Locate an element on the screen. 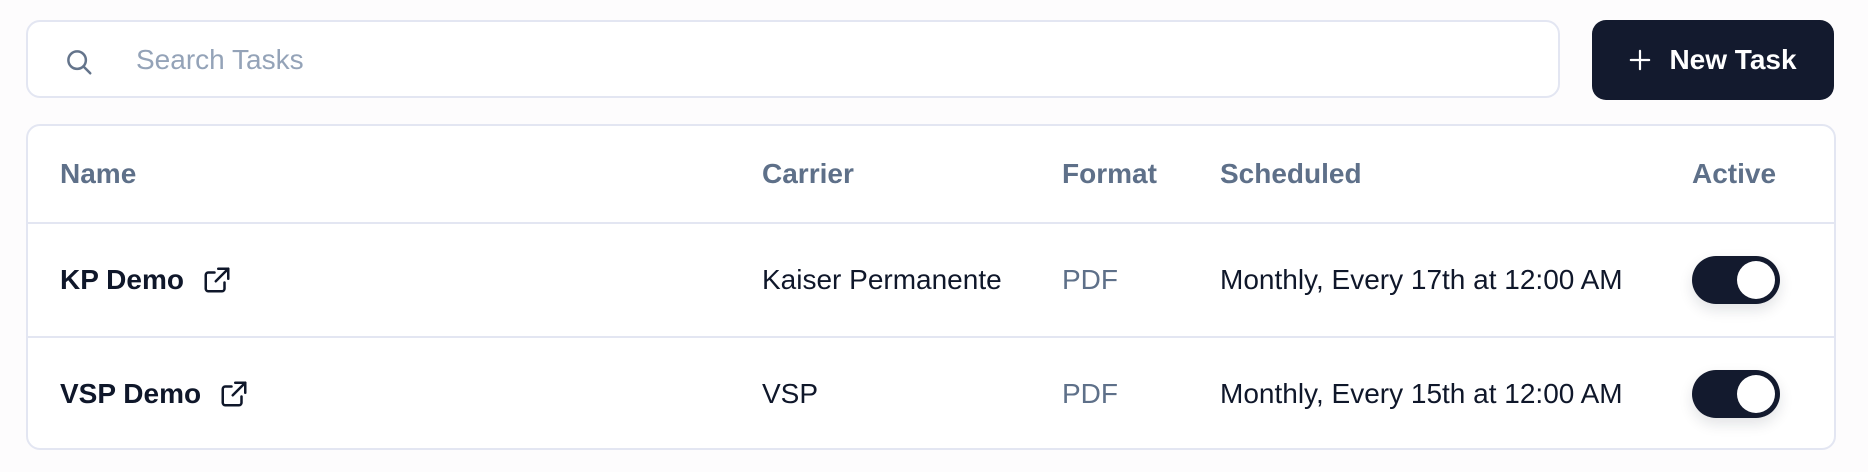  column-header-format: Format is located at coordinates (1109, 174).